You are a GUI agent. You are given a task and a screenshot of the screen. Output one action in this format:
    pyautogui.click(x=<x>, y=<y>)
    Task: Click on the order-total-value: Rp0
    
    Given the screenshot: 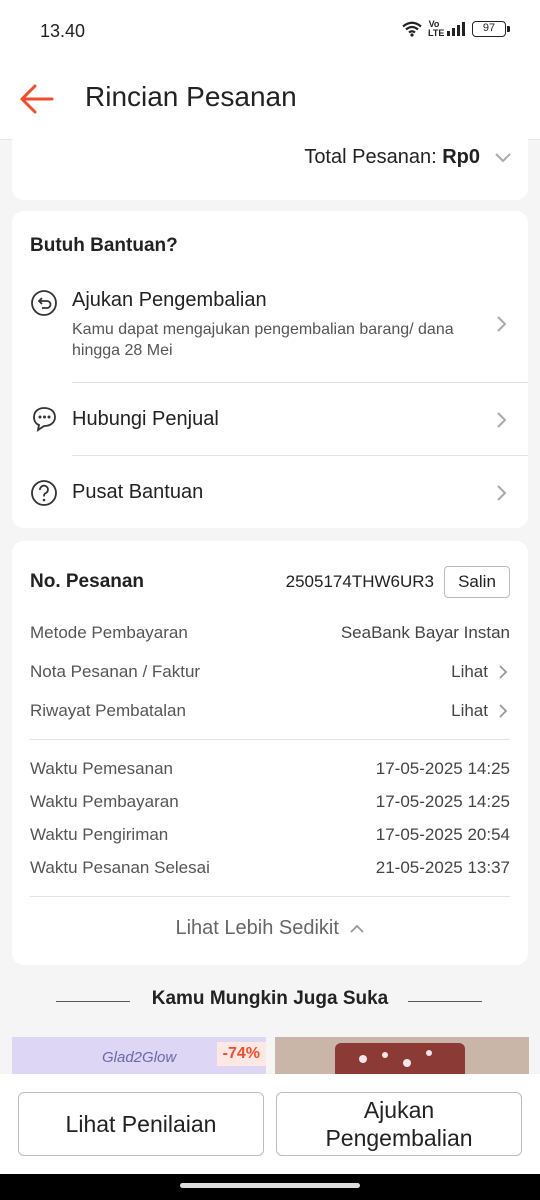 What is the action you would take?
    pyautogui.click(x=461, y=157)
    